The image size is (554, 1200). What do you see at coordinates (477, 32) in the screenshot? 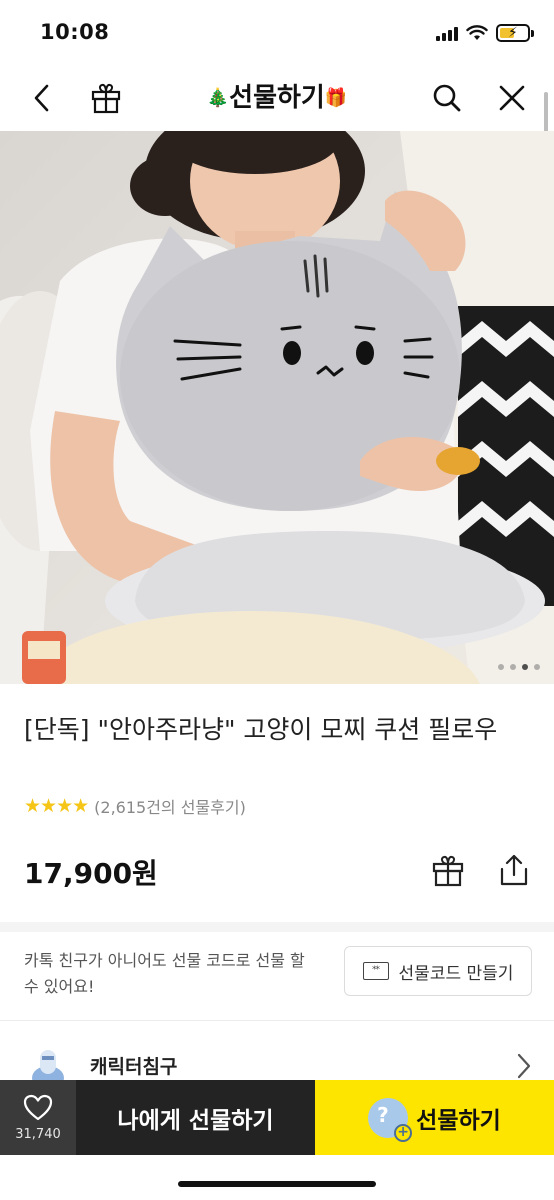
I see `wifi-icon` at bounding box center [477, 32].